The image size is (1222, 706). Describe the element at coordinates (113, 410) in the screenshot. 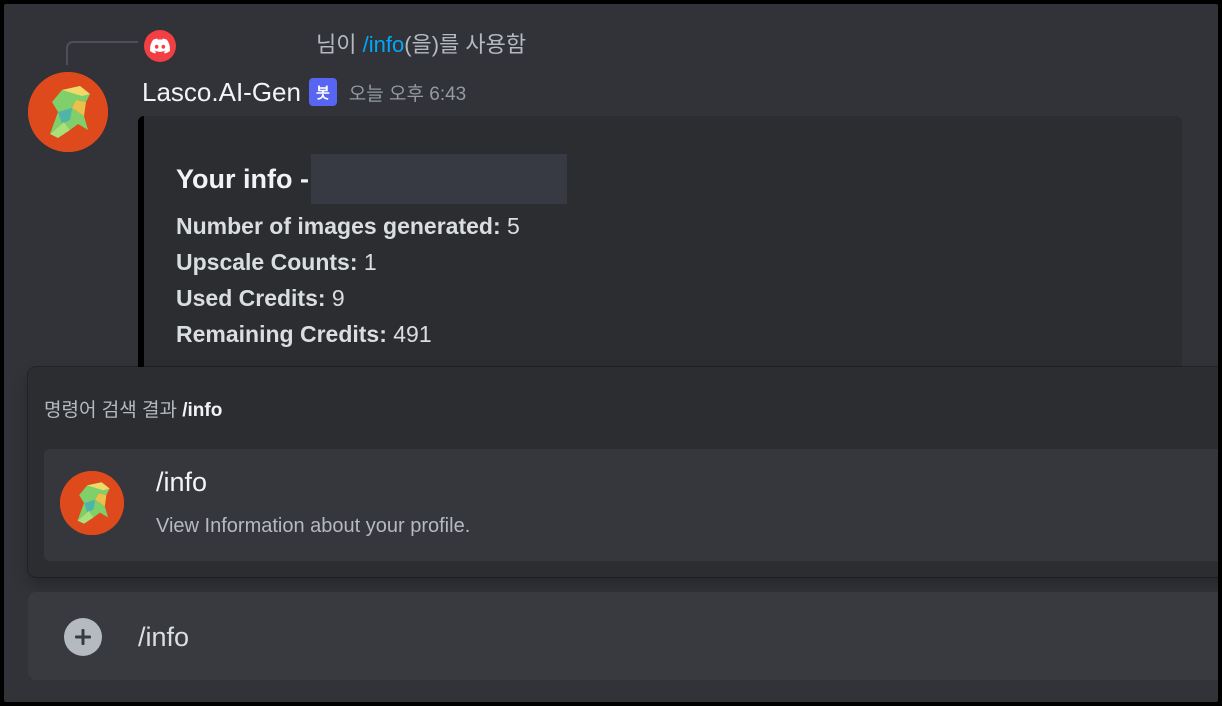

I see `autocomplete-header-prefix: 명령어 검색 결과` at that location.